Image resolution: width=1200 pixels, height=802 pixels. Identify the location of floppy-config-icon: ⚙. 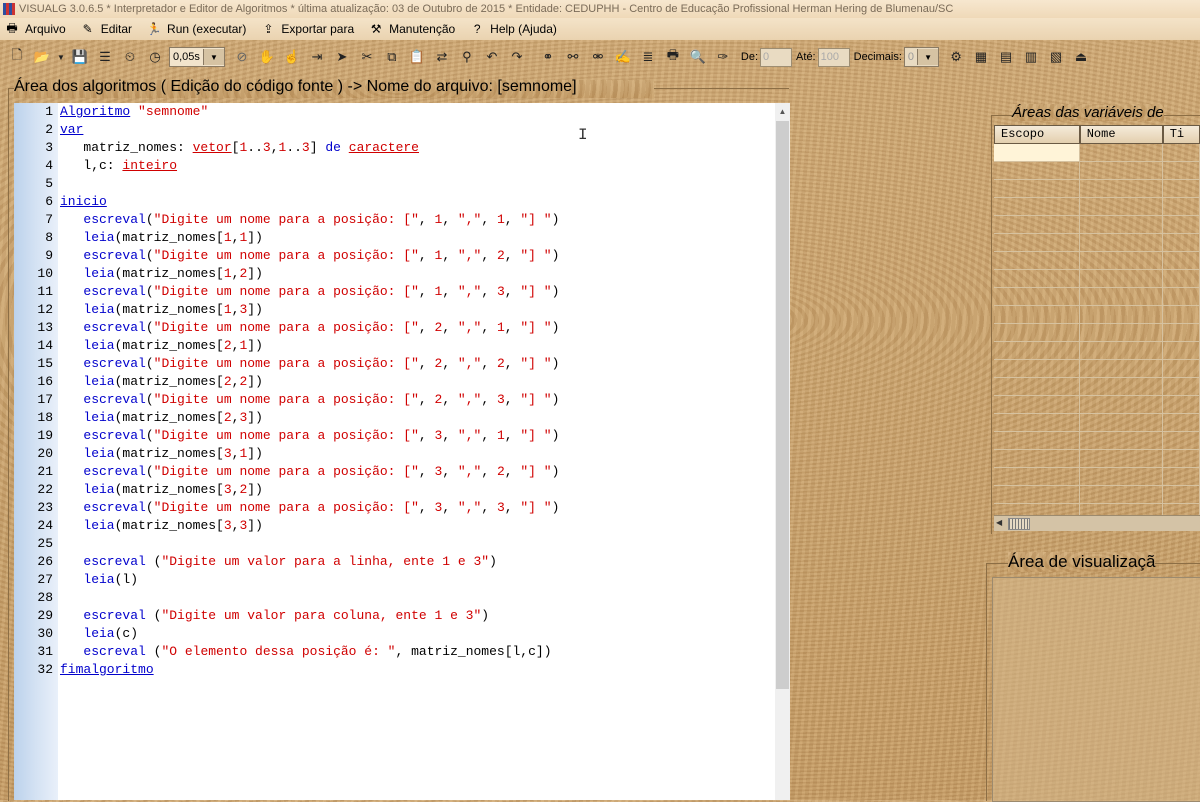
(956, 57).